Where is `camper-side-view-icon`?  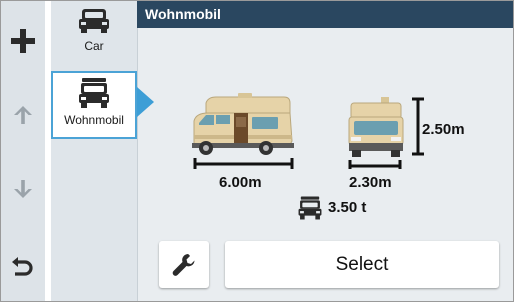 camper-side-view-icon is located at coordinates (243, 131).